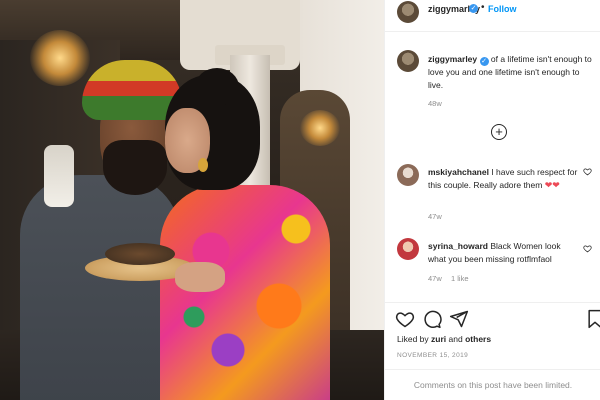  I want to click on post-date: NOVEMBER 15, 2019, so click(432, 355).